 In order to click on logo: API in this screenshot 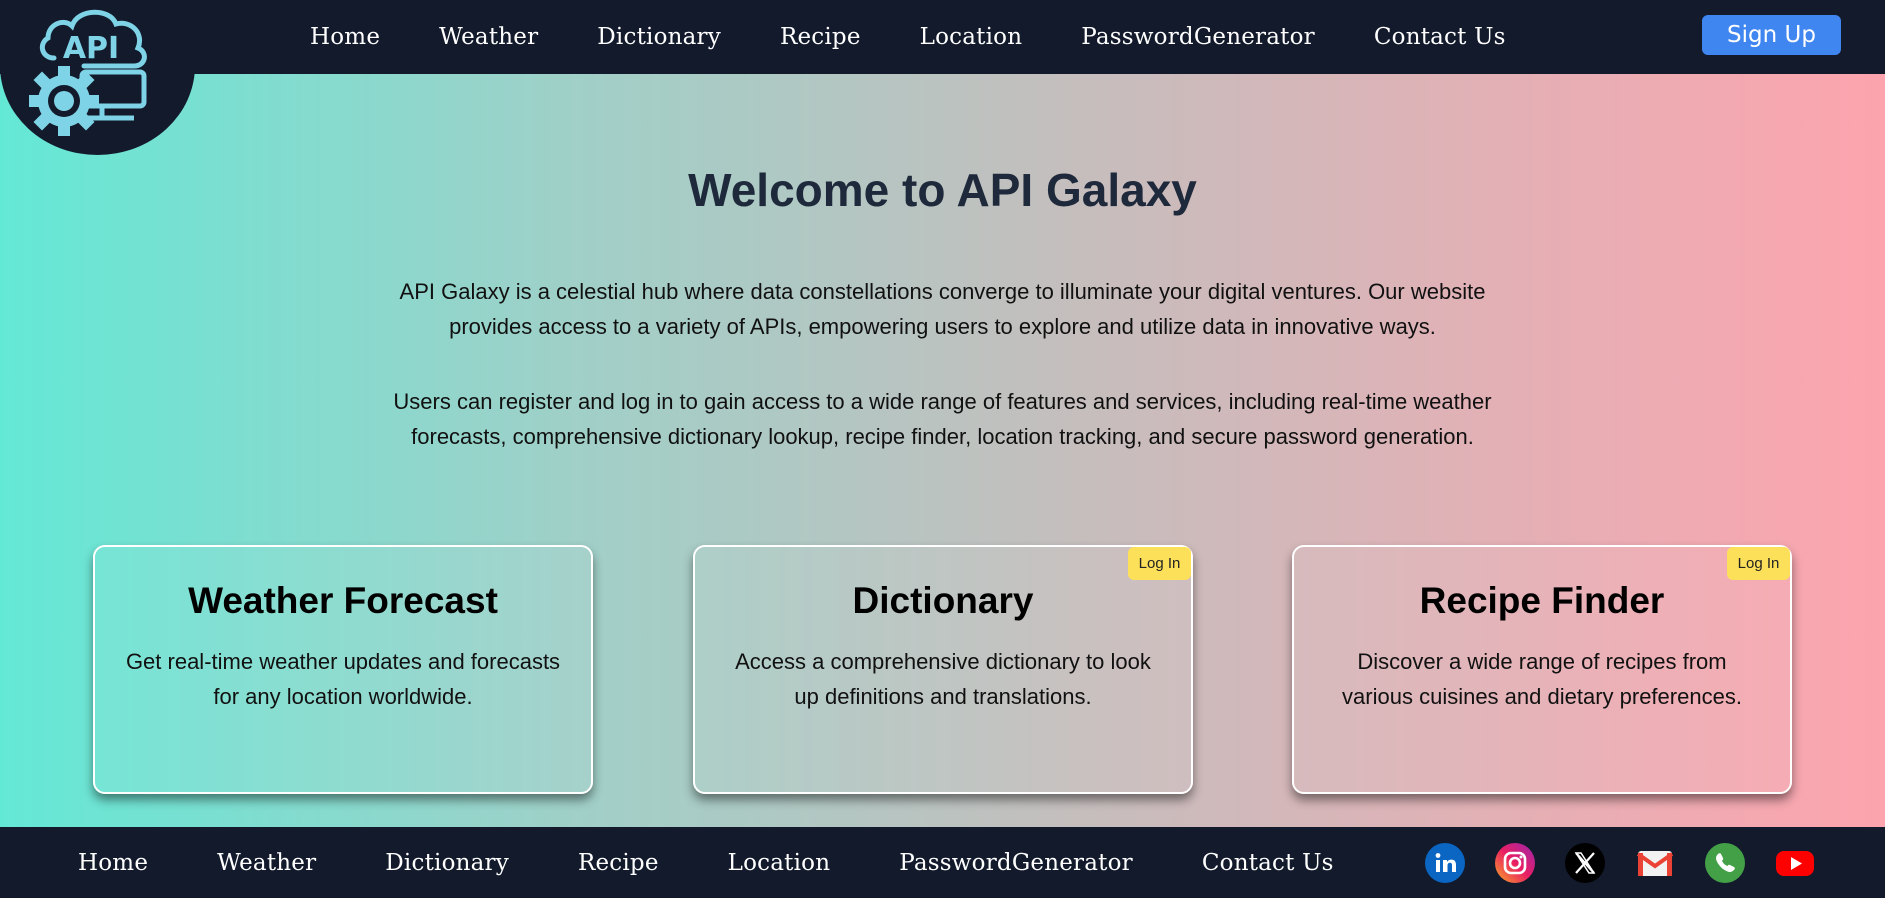, I will do `click(97, 77)`.